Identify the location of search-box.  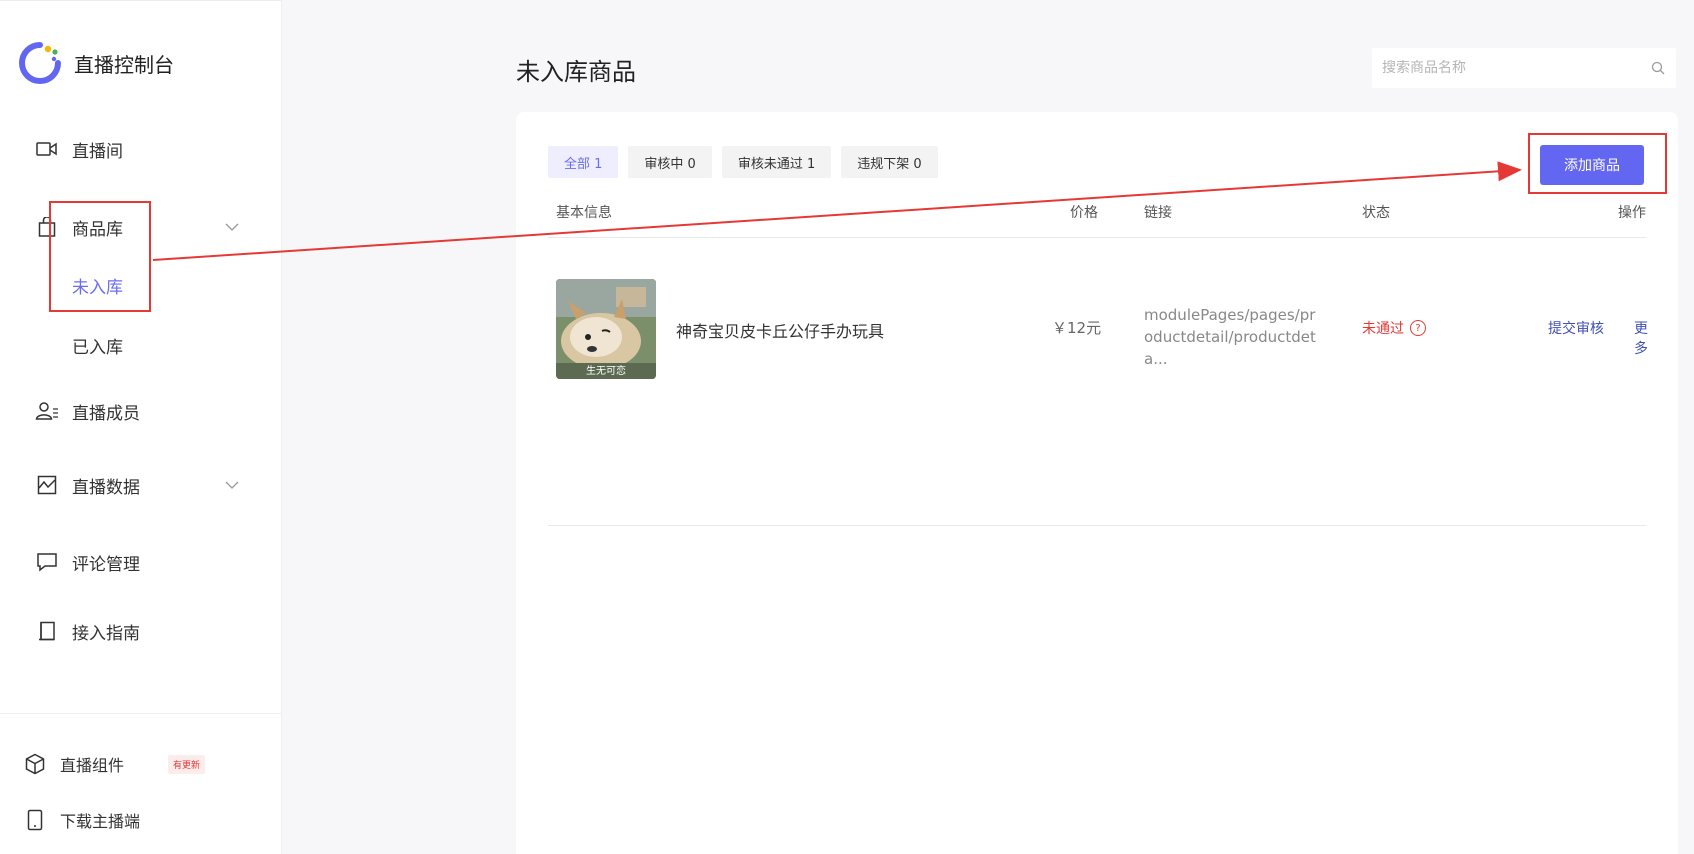
(1524, 68).